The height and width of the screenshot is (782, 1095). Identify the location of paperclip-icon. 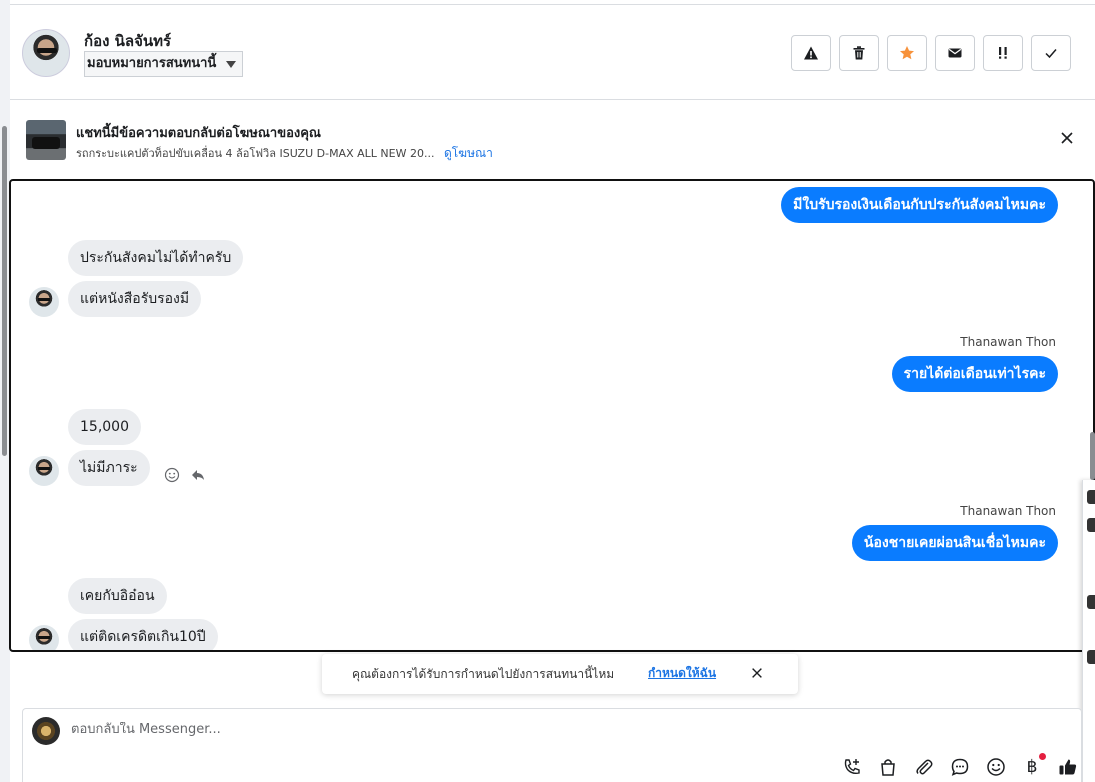
(924, 767).